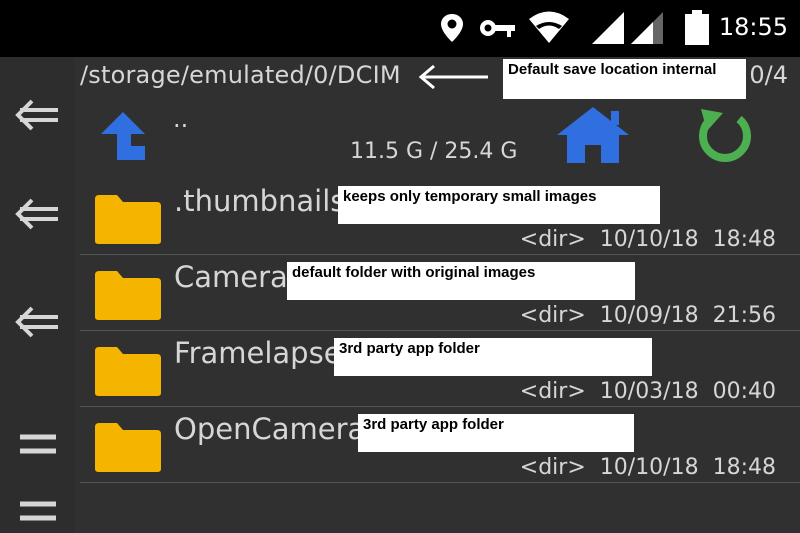  What do you see at coordinates (258, 353) in the screenshot?
I see `folder-name: Framelapse` at bounding box center [258, 353].